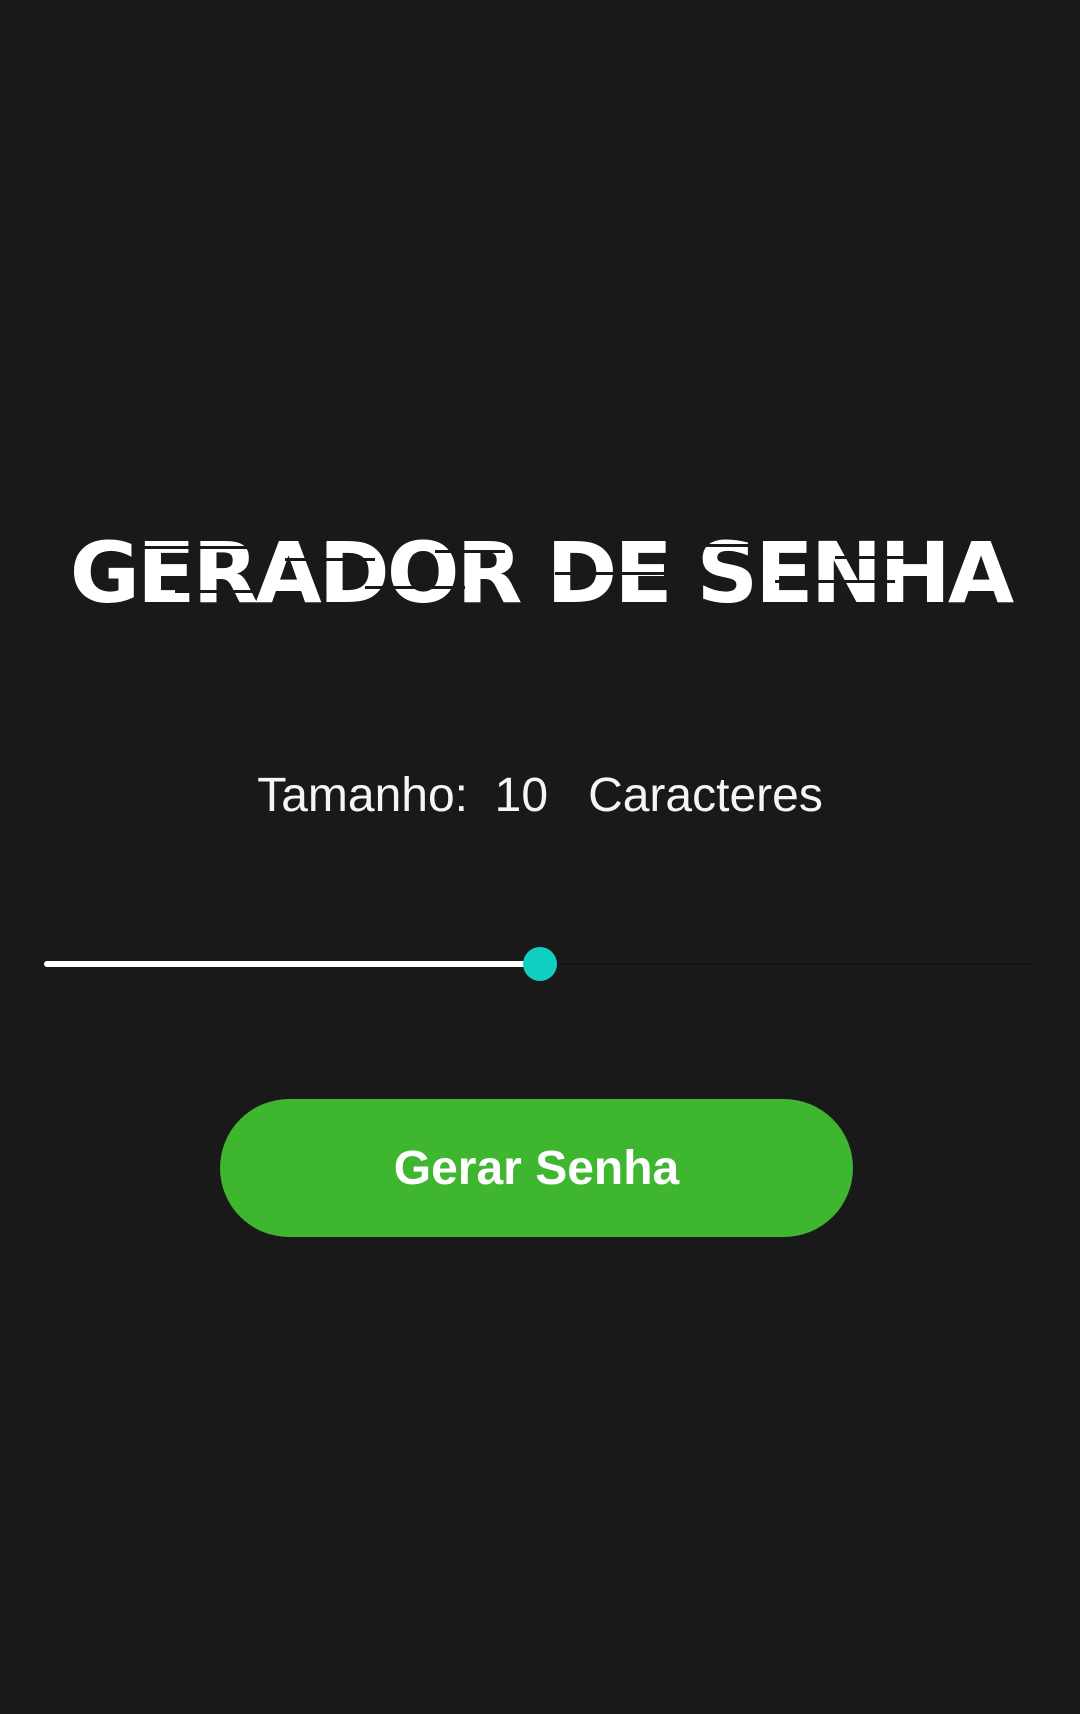 Image resolution: width=1080 pixels, height=1714 pixels. I want to click on generate-password-button: Gerar Senha, so click(536, 1168).